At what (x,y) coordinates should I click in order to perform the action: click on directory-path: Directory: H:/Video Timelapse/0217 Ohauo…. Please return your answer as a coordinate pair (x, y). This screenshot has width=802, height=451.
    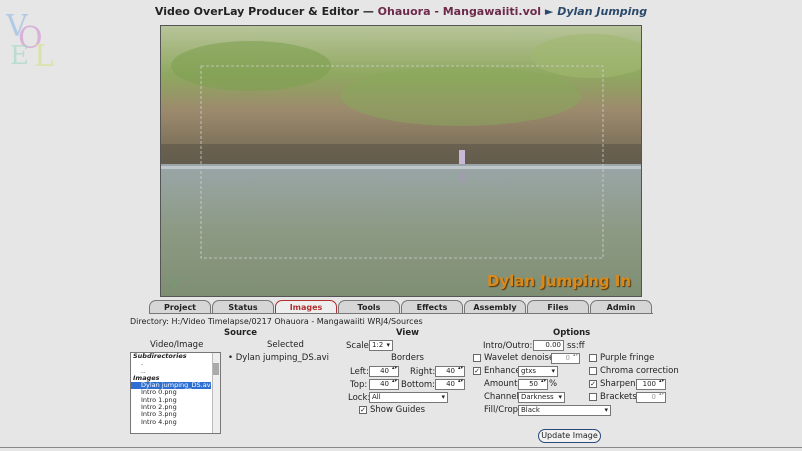
    Looking at the image, I should click on (276, 321).